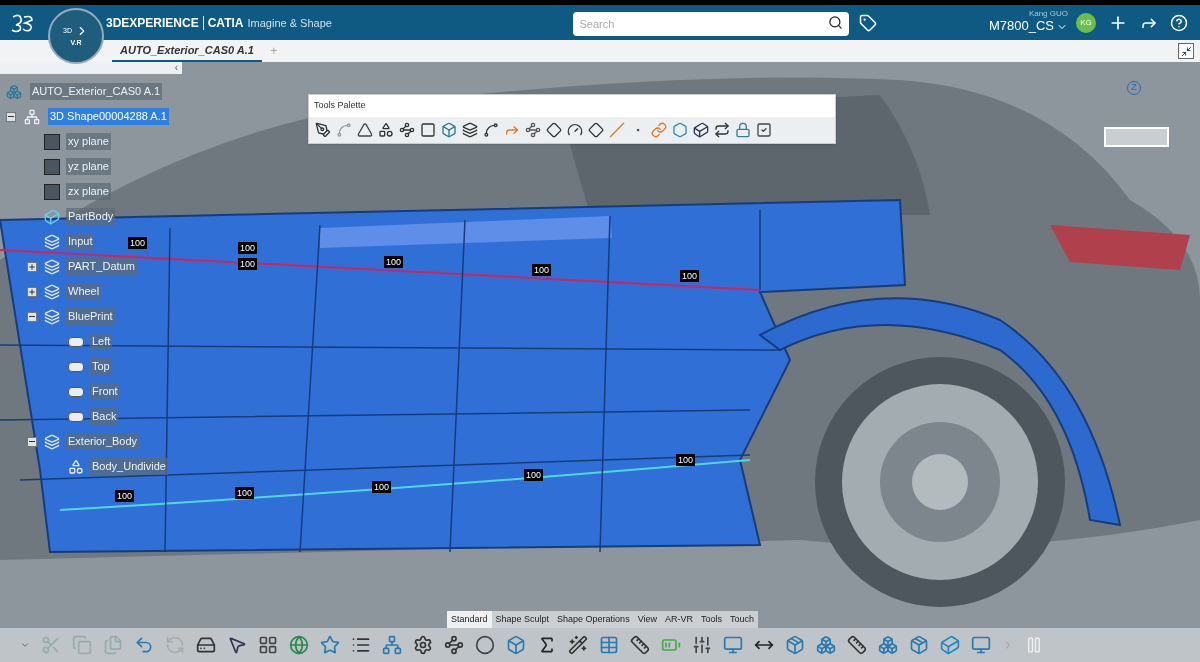  What do you see at coordinates (225, 23) in the screenshot?
I see `app-name: CATIA` at bounding box center [225, 23].